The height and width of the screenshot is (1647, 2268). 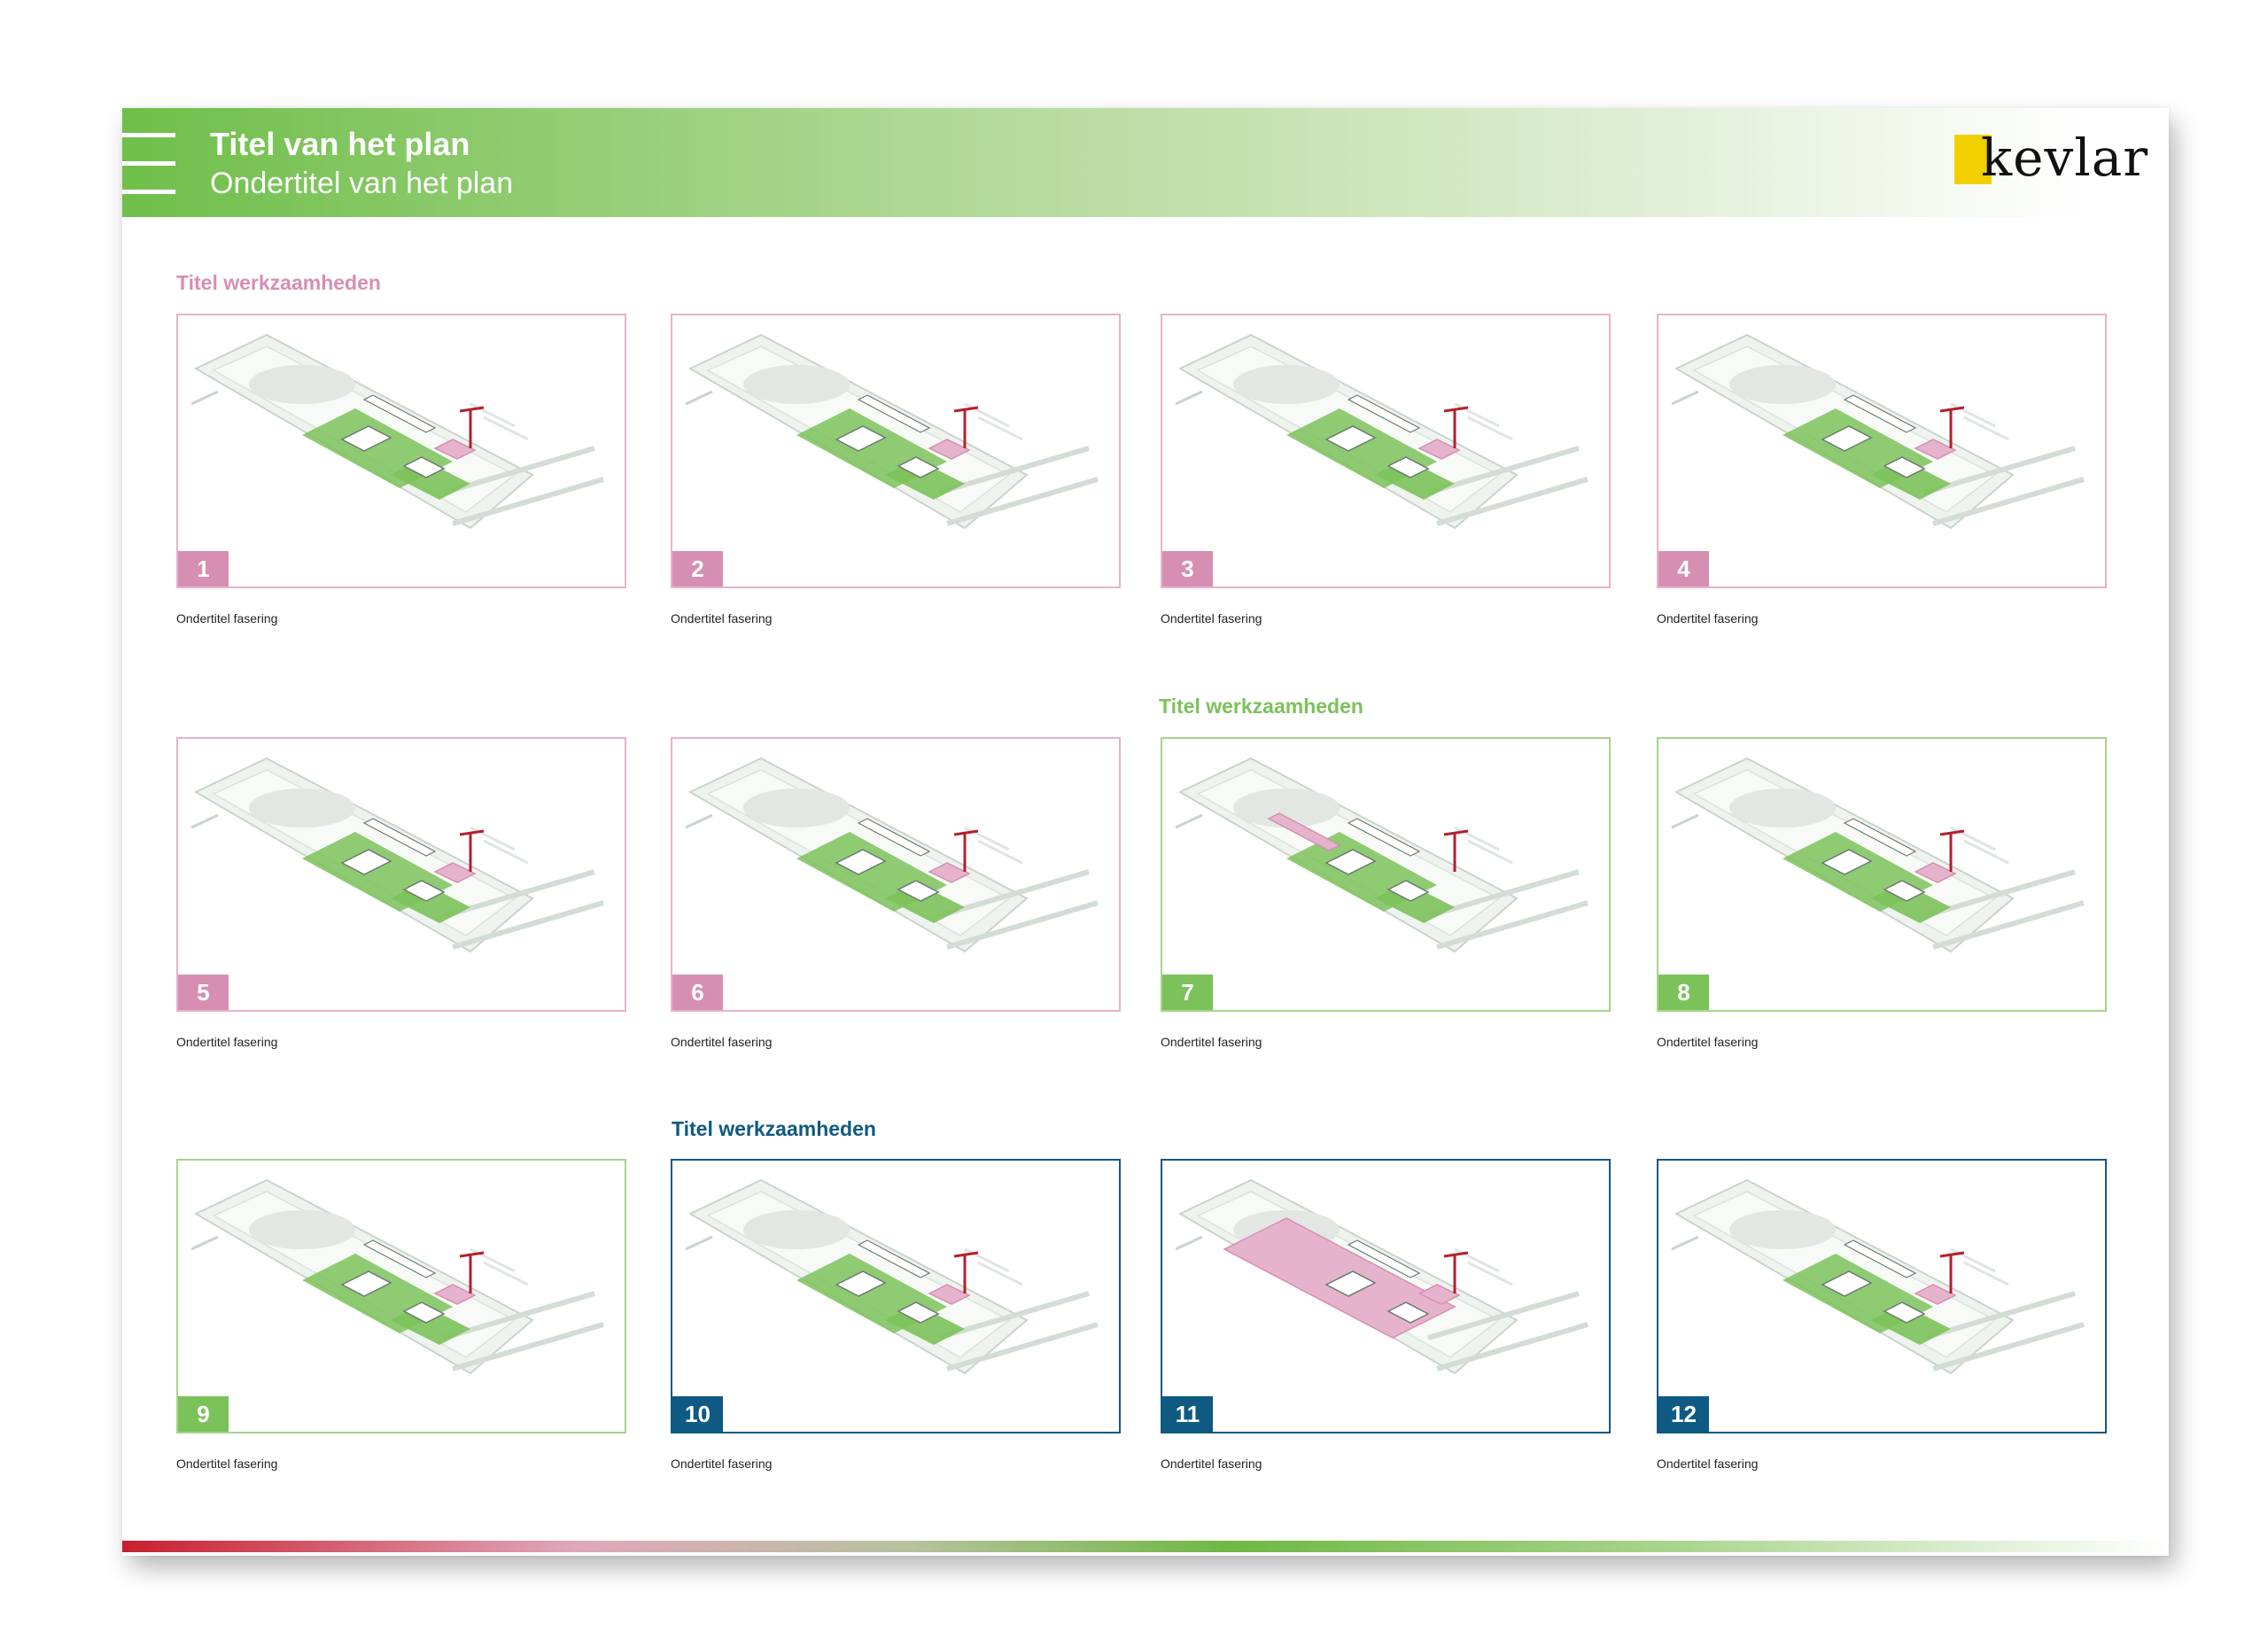 What do you see at coordinates (362, 183) in the screenshot?
I see `plan-subtitle: Ondertitel van het plan` at bounding box center [362, 183].